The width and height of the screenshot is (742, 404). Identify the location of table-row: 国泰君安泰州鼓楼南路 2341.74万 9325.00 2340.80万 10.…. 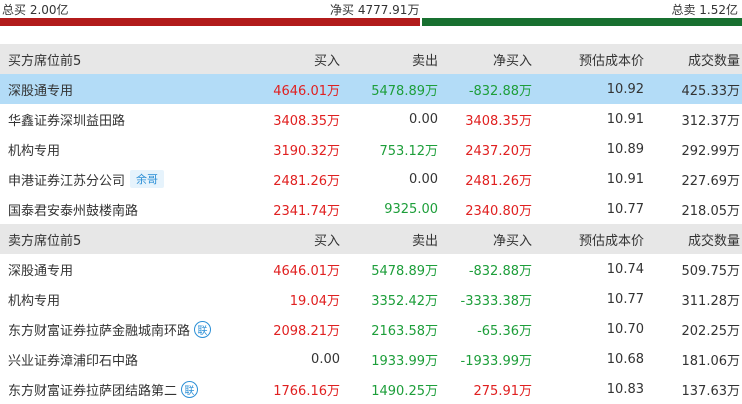
(371, 209).